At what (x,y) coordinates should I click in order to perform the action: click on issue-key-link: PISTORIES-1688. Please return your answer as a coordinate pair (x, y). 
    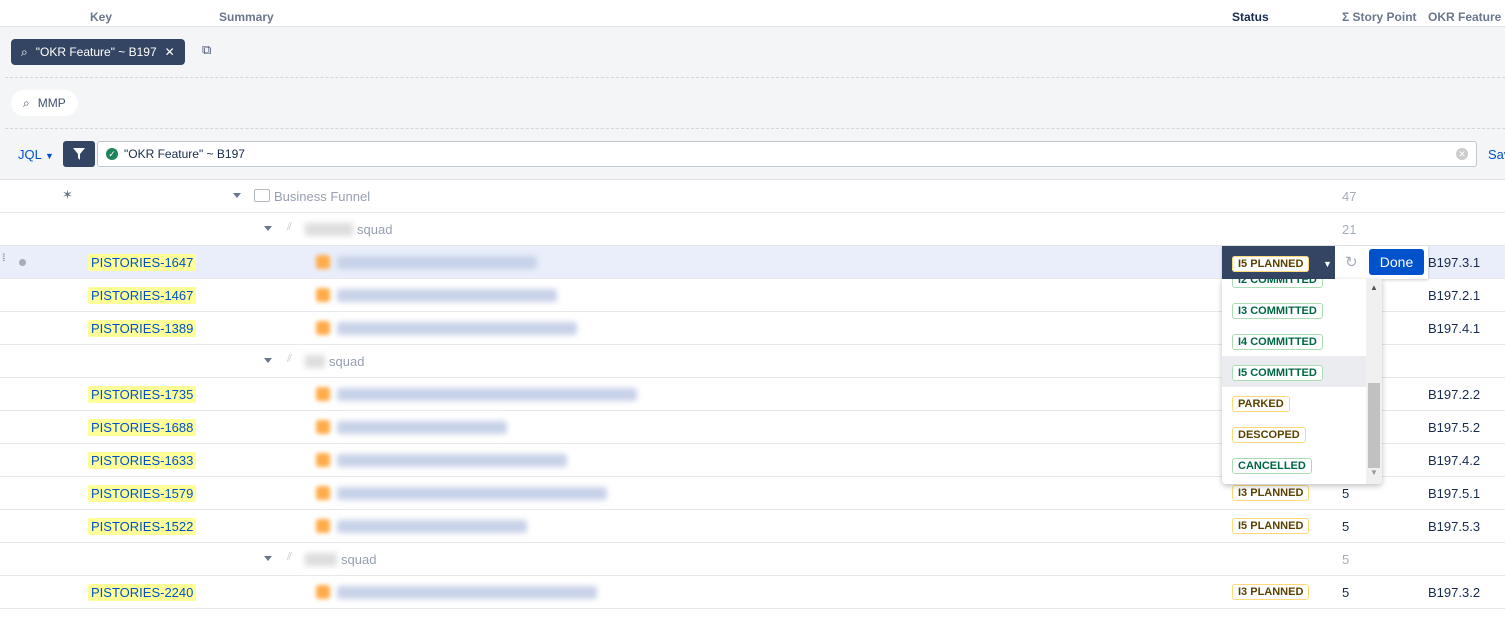
    Looking at the image, I should click on (142, 427).